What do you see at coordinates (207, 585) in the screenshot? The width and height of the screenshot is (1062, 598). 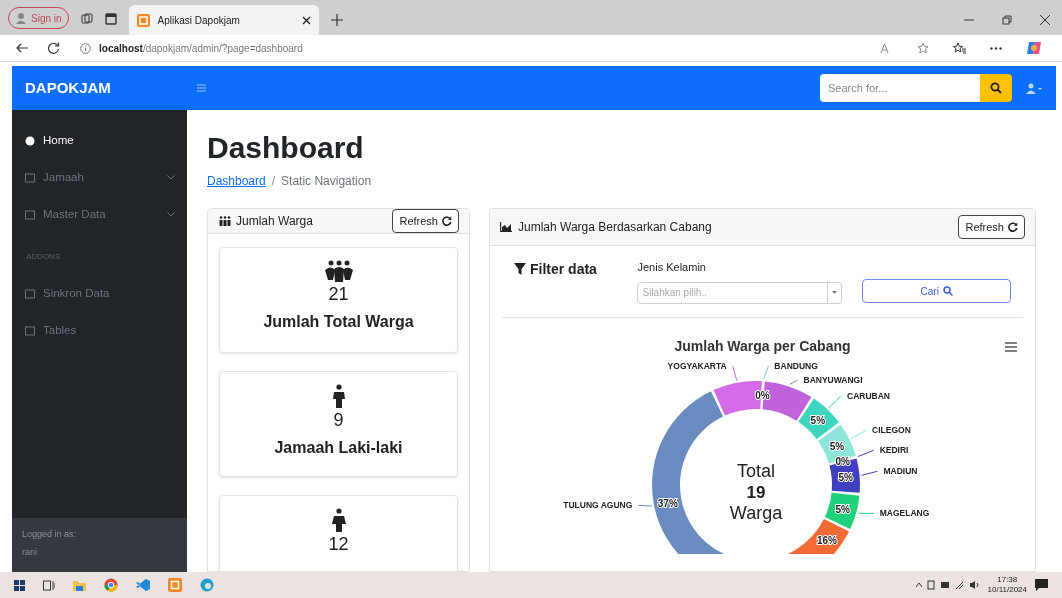 I see `edge-browser-icon` at bounding box center [207, 585].